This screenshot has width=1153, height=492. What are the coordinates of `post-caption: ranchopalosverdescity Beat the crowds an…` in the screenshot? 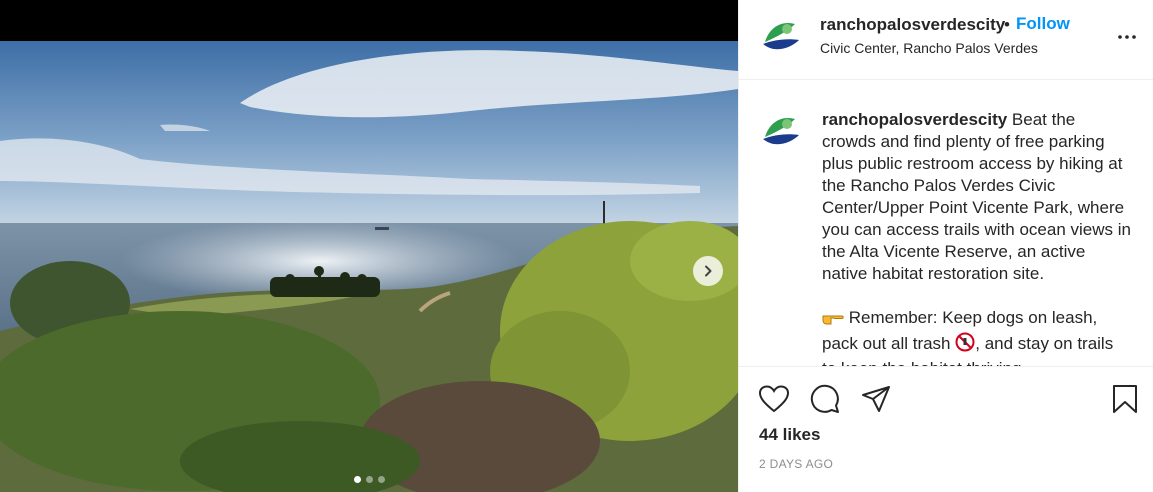 It's located at (977, 237).